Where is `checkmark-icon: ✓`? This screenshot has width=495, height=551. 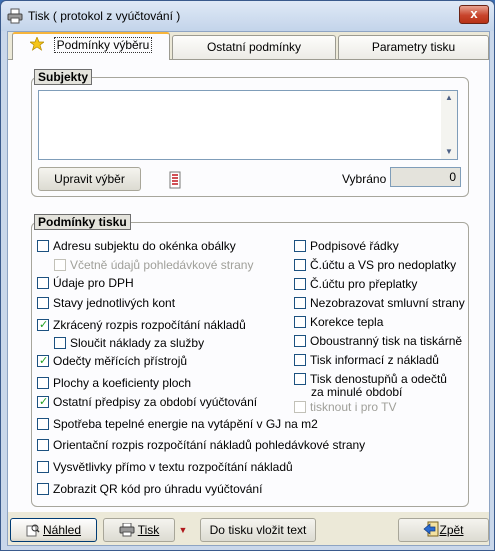 checkmark-icon: ✓ is located at coordinates (44, 361).